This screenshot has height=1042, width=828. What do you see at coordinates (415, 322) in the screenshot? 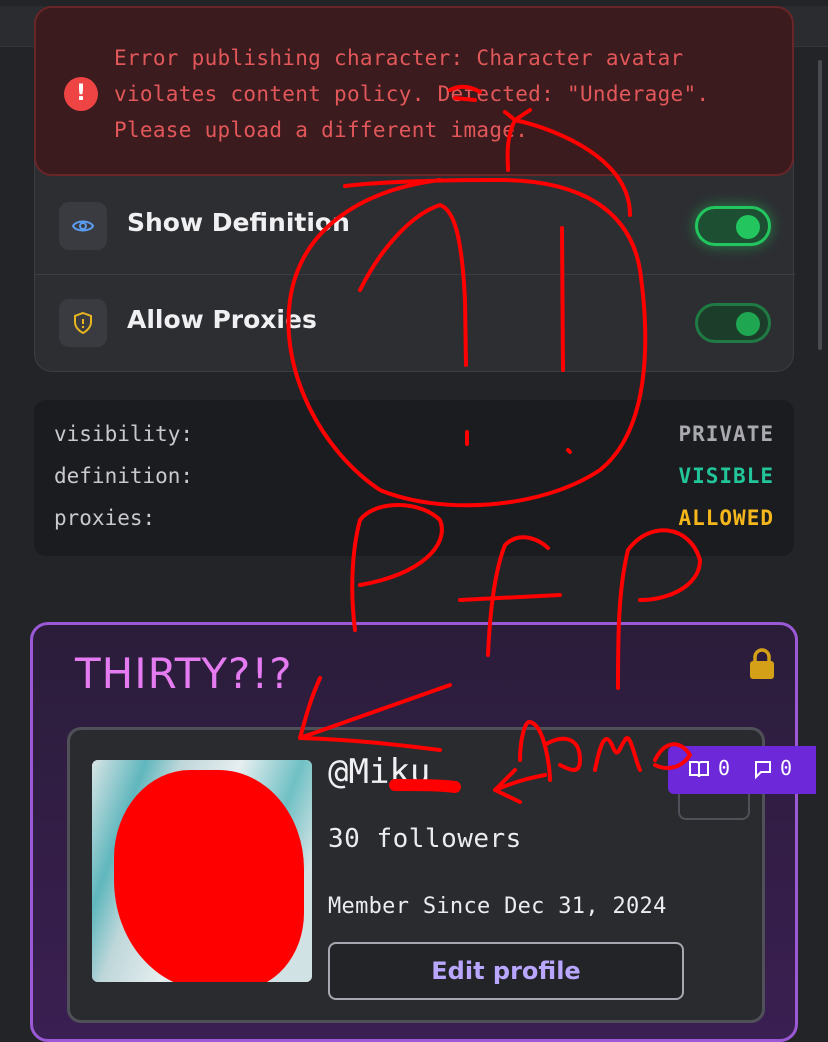
I see `setting-row-allow-proxies: Allow Proxies` at bounding box center [415, 322].